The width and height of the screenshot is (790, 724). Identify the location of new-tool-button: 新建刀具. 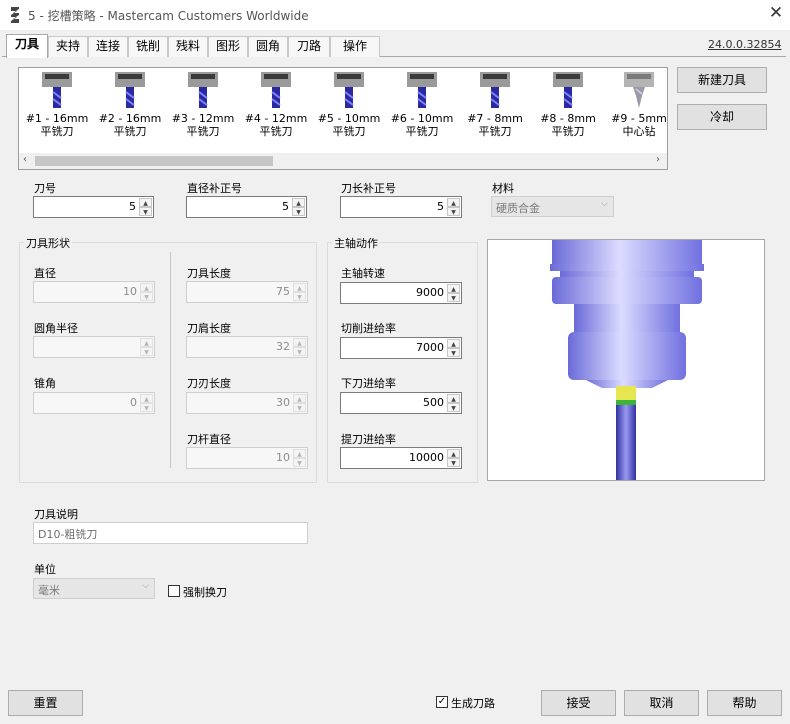
(722, 80).